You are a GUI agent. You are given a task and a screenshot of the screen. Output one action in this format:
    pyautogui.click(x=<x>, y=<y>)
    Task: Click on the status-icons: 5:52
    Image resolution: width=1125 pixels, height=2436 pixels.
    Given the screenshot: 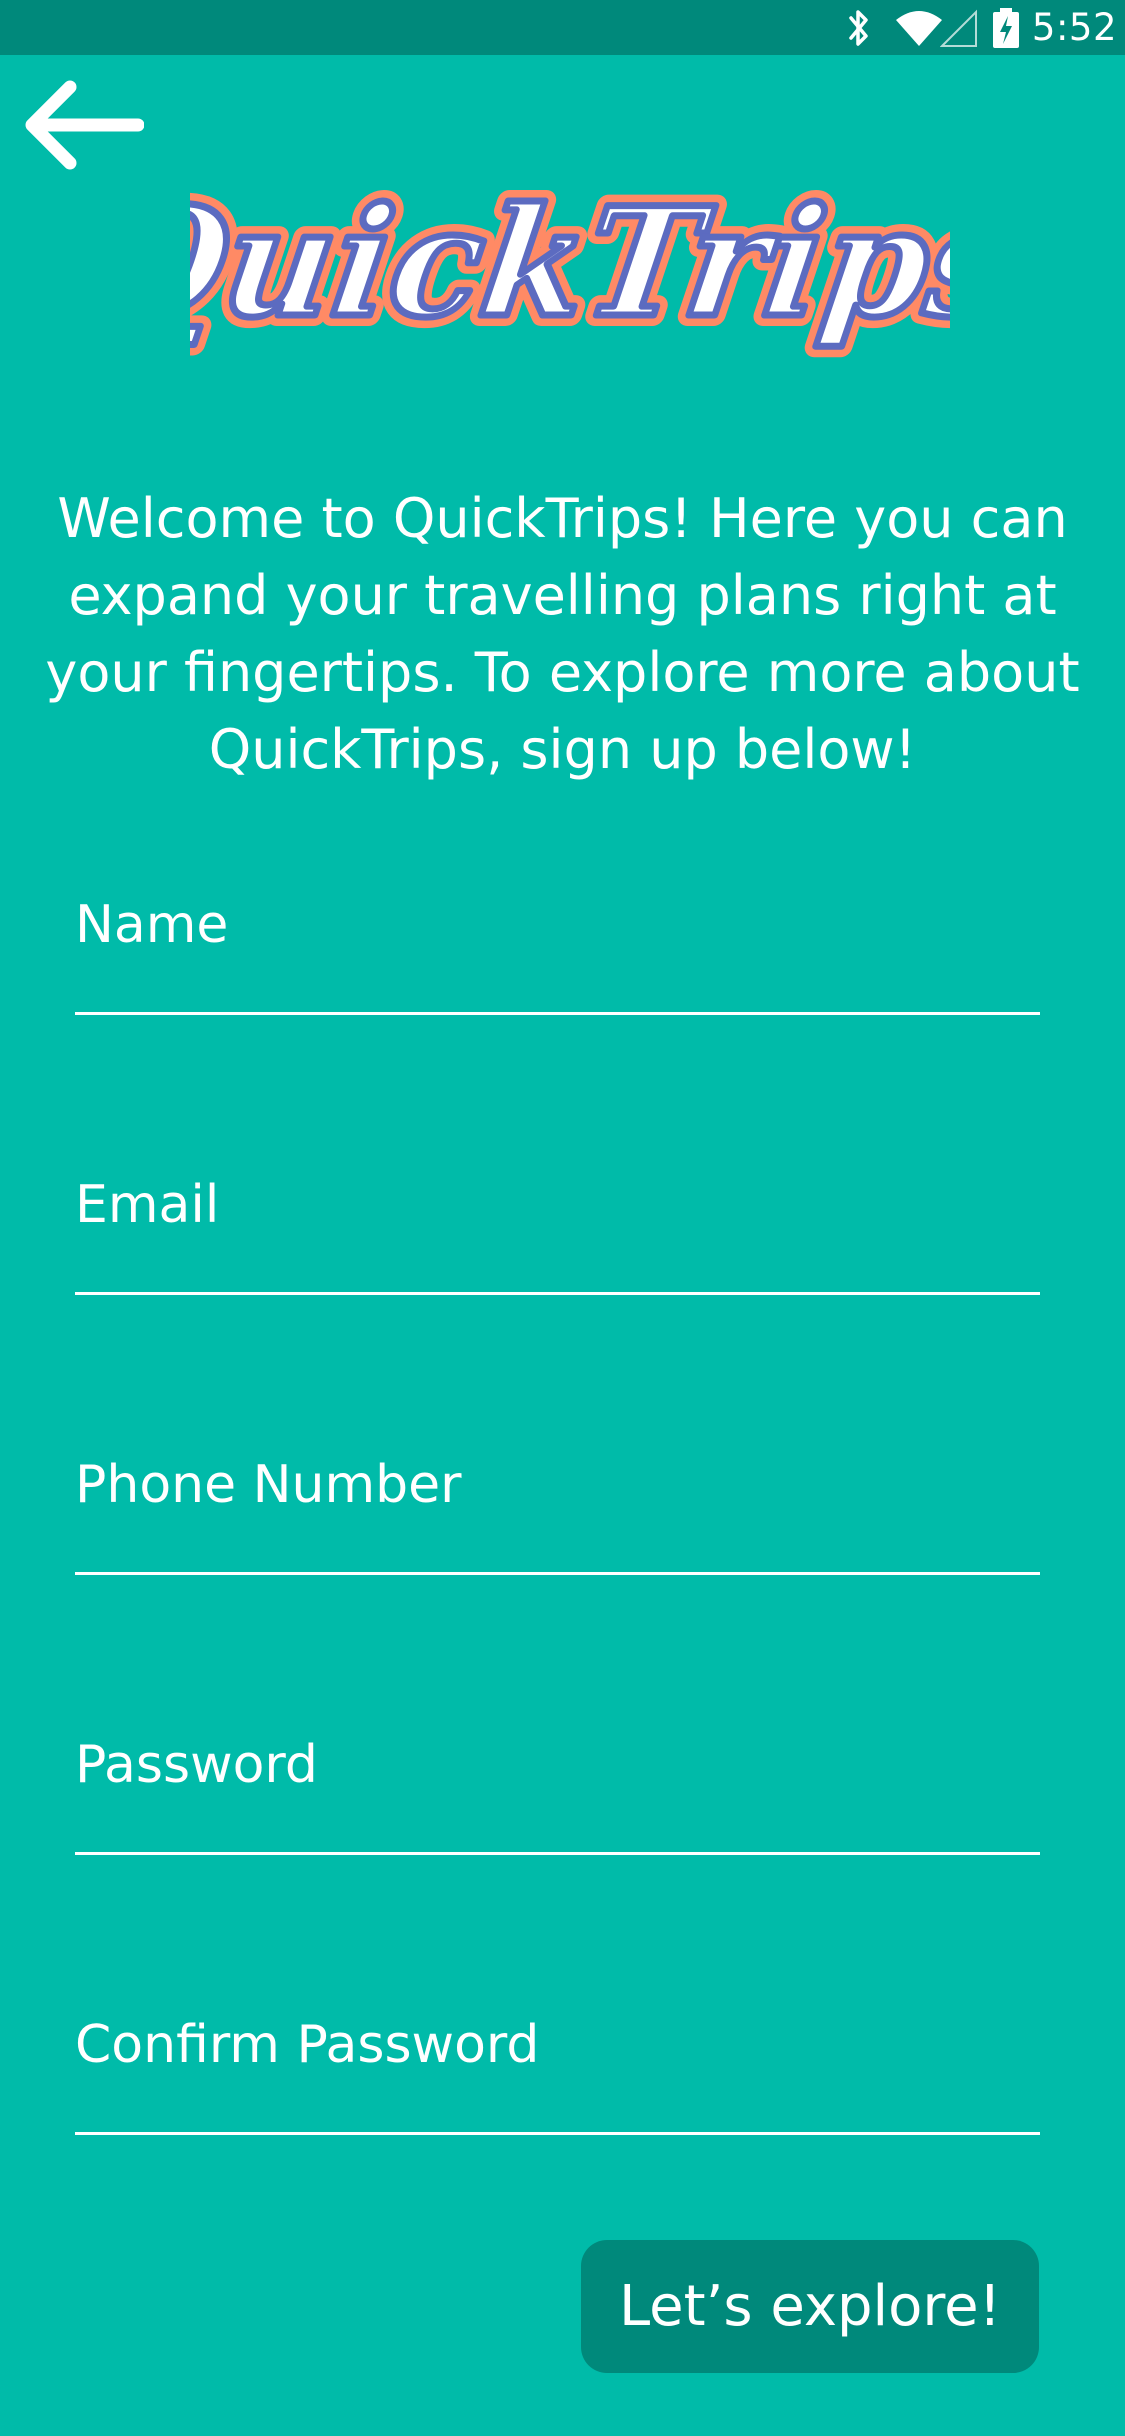 What is the action you would take?
    pyautogui.click(x=985, y=27)
    